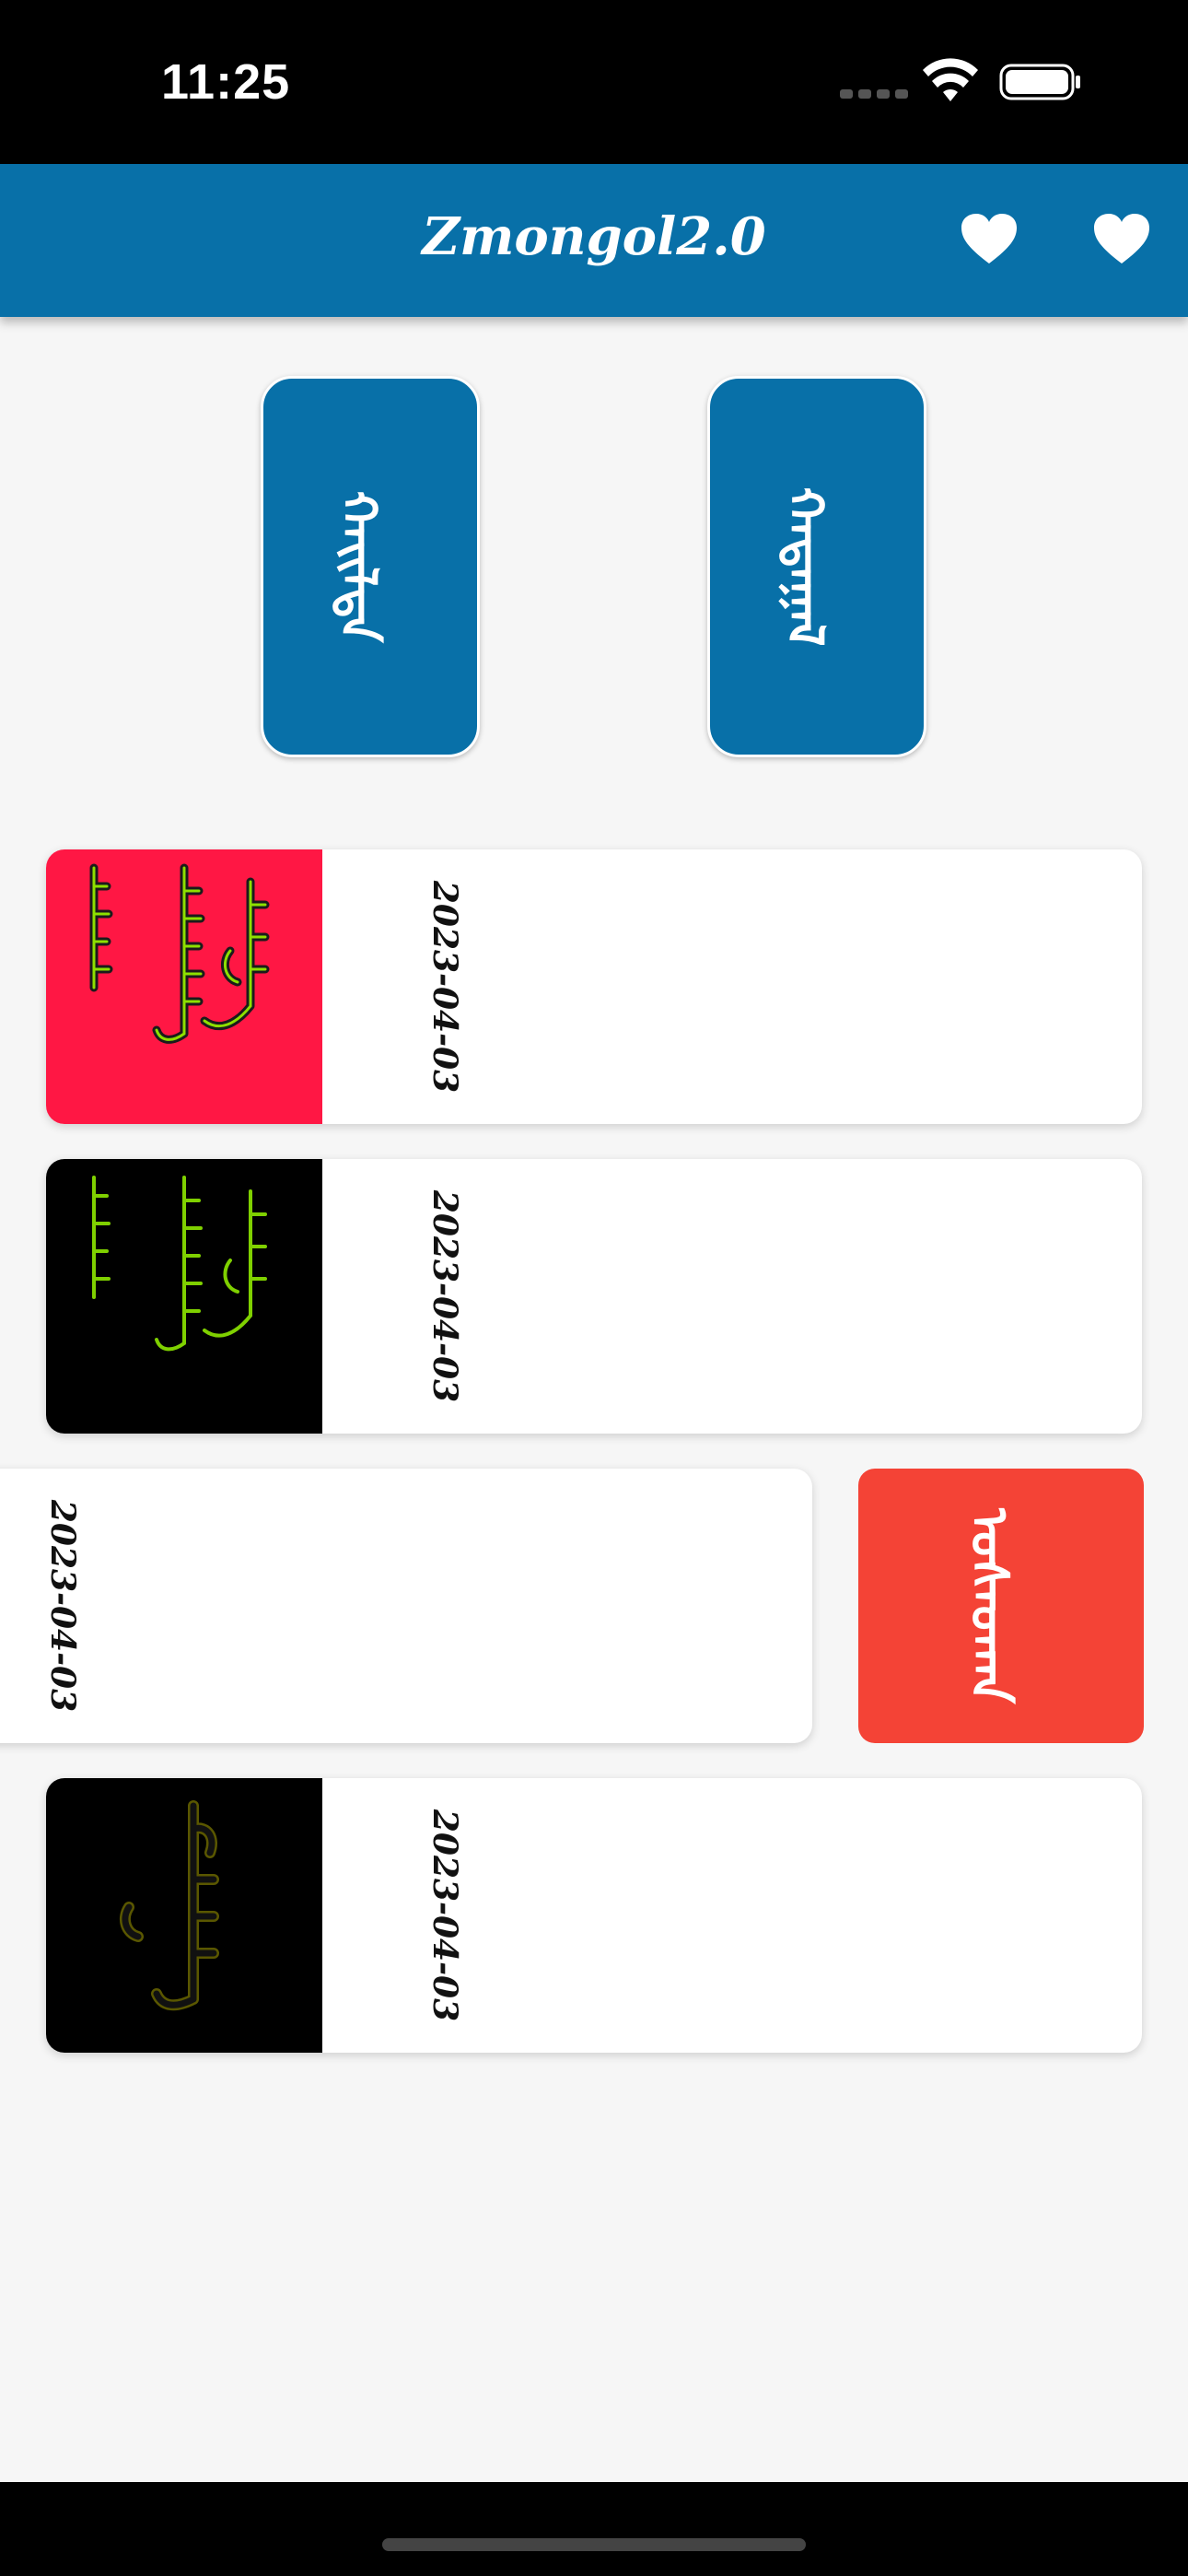  What do you see at coordinates (594, 2544) in the screenshot?
I see `home-indicator` at bounding box center [594, 2544].